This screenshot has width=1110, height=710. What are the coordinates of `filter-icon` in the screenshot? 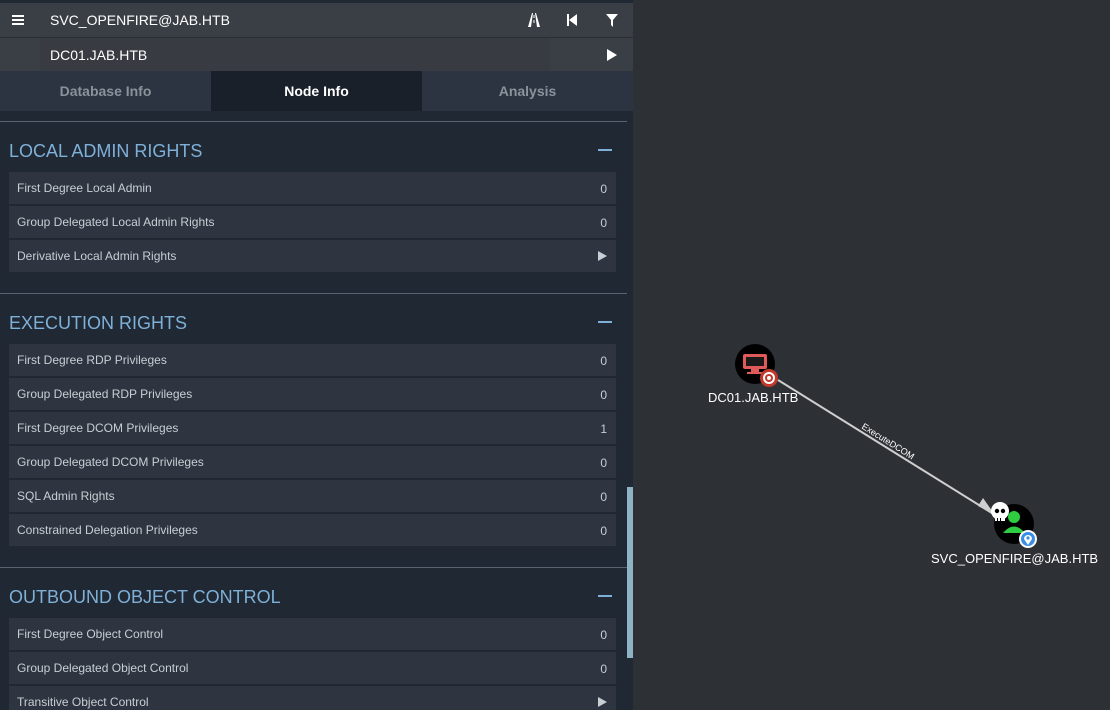 It's located at (612, 20).